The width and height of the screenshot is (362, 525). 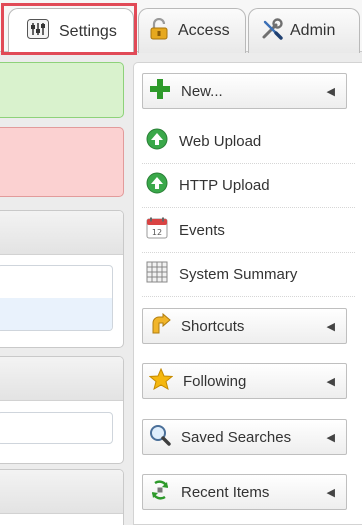 I want to click on tab-admin: Admin, so click(x=304, y=30).